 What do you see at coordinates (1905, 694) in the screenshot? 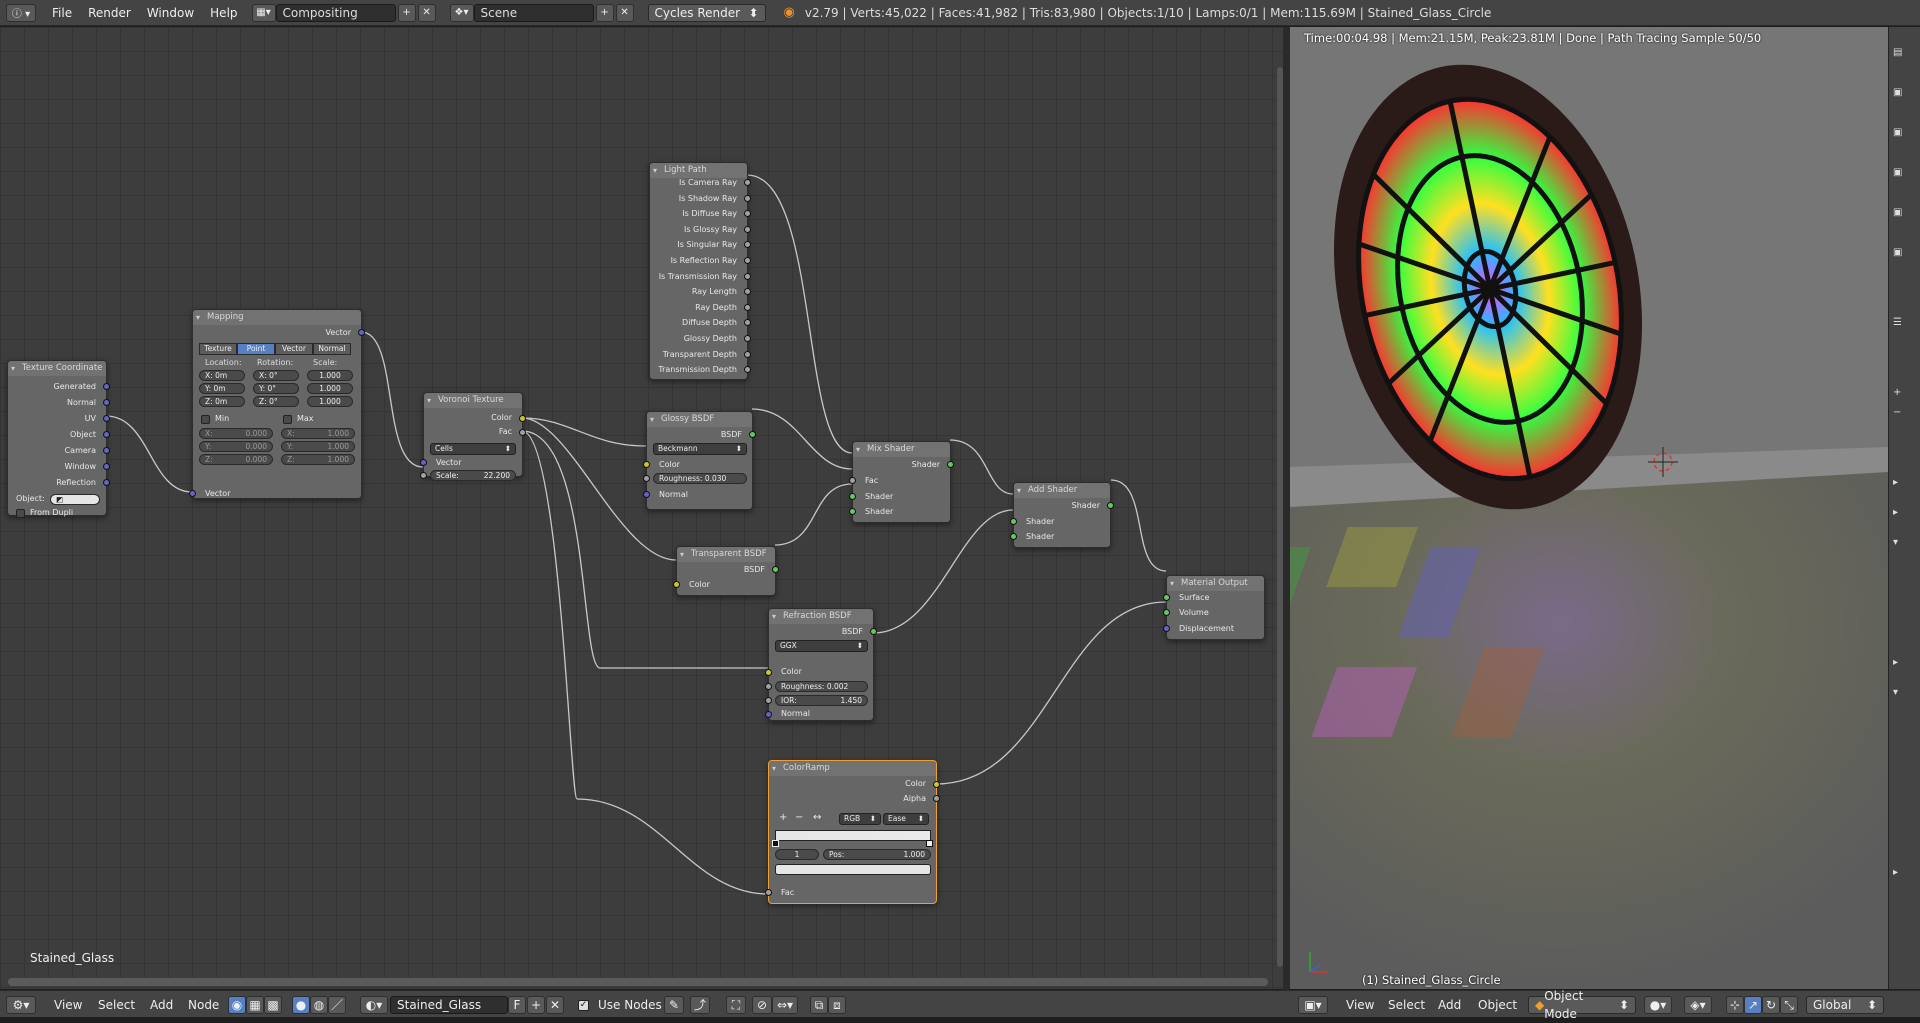
I see `expand-arrow-icon: ▾` at bounding box center [1905, 694].